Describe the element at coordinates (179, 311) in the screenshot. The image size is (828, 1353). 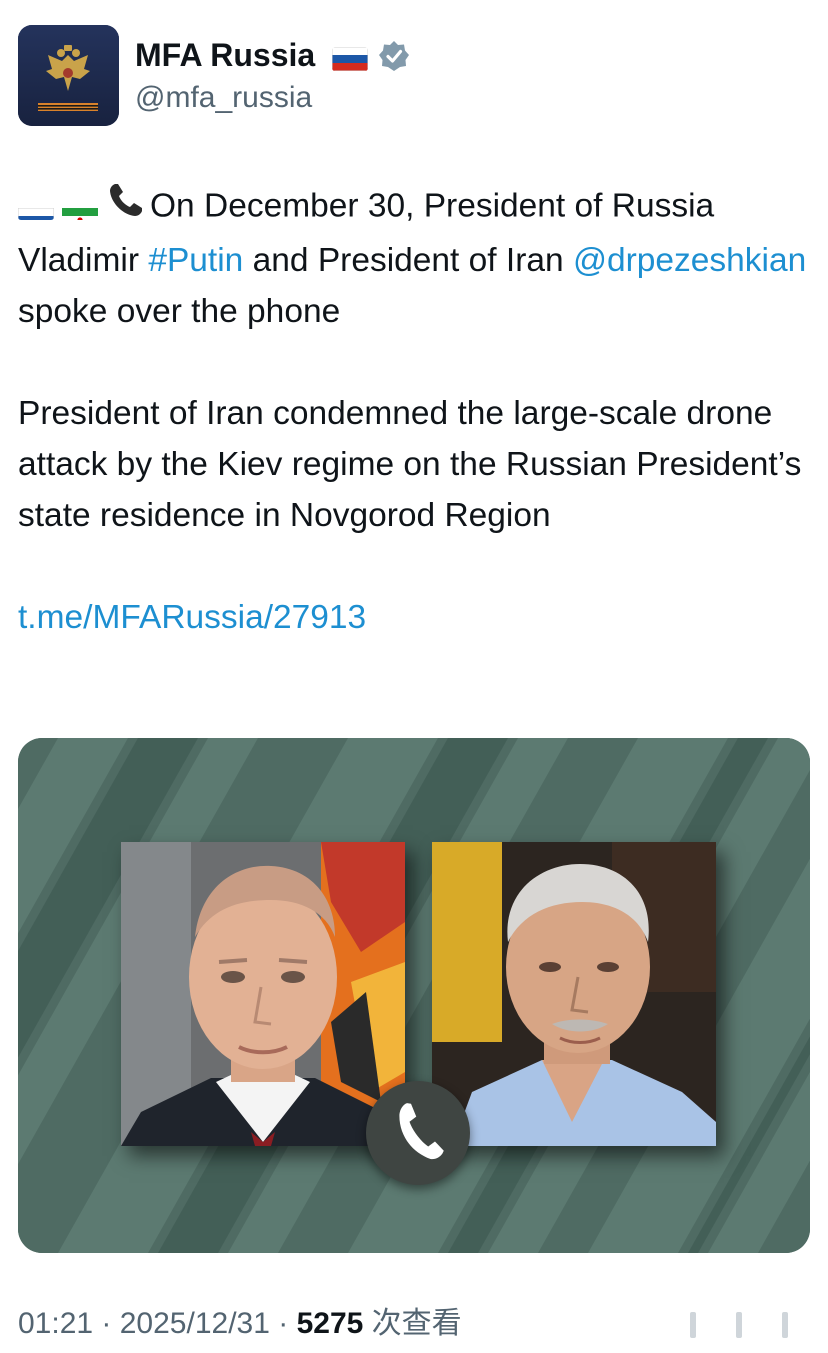
I see `tweet-text-part-c: spoke over the phone` at that location.